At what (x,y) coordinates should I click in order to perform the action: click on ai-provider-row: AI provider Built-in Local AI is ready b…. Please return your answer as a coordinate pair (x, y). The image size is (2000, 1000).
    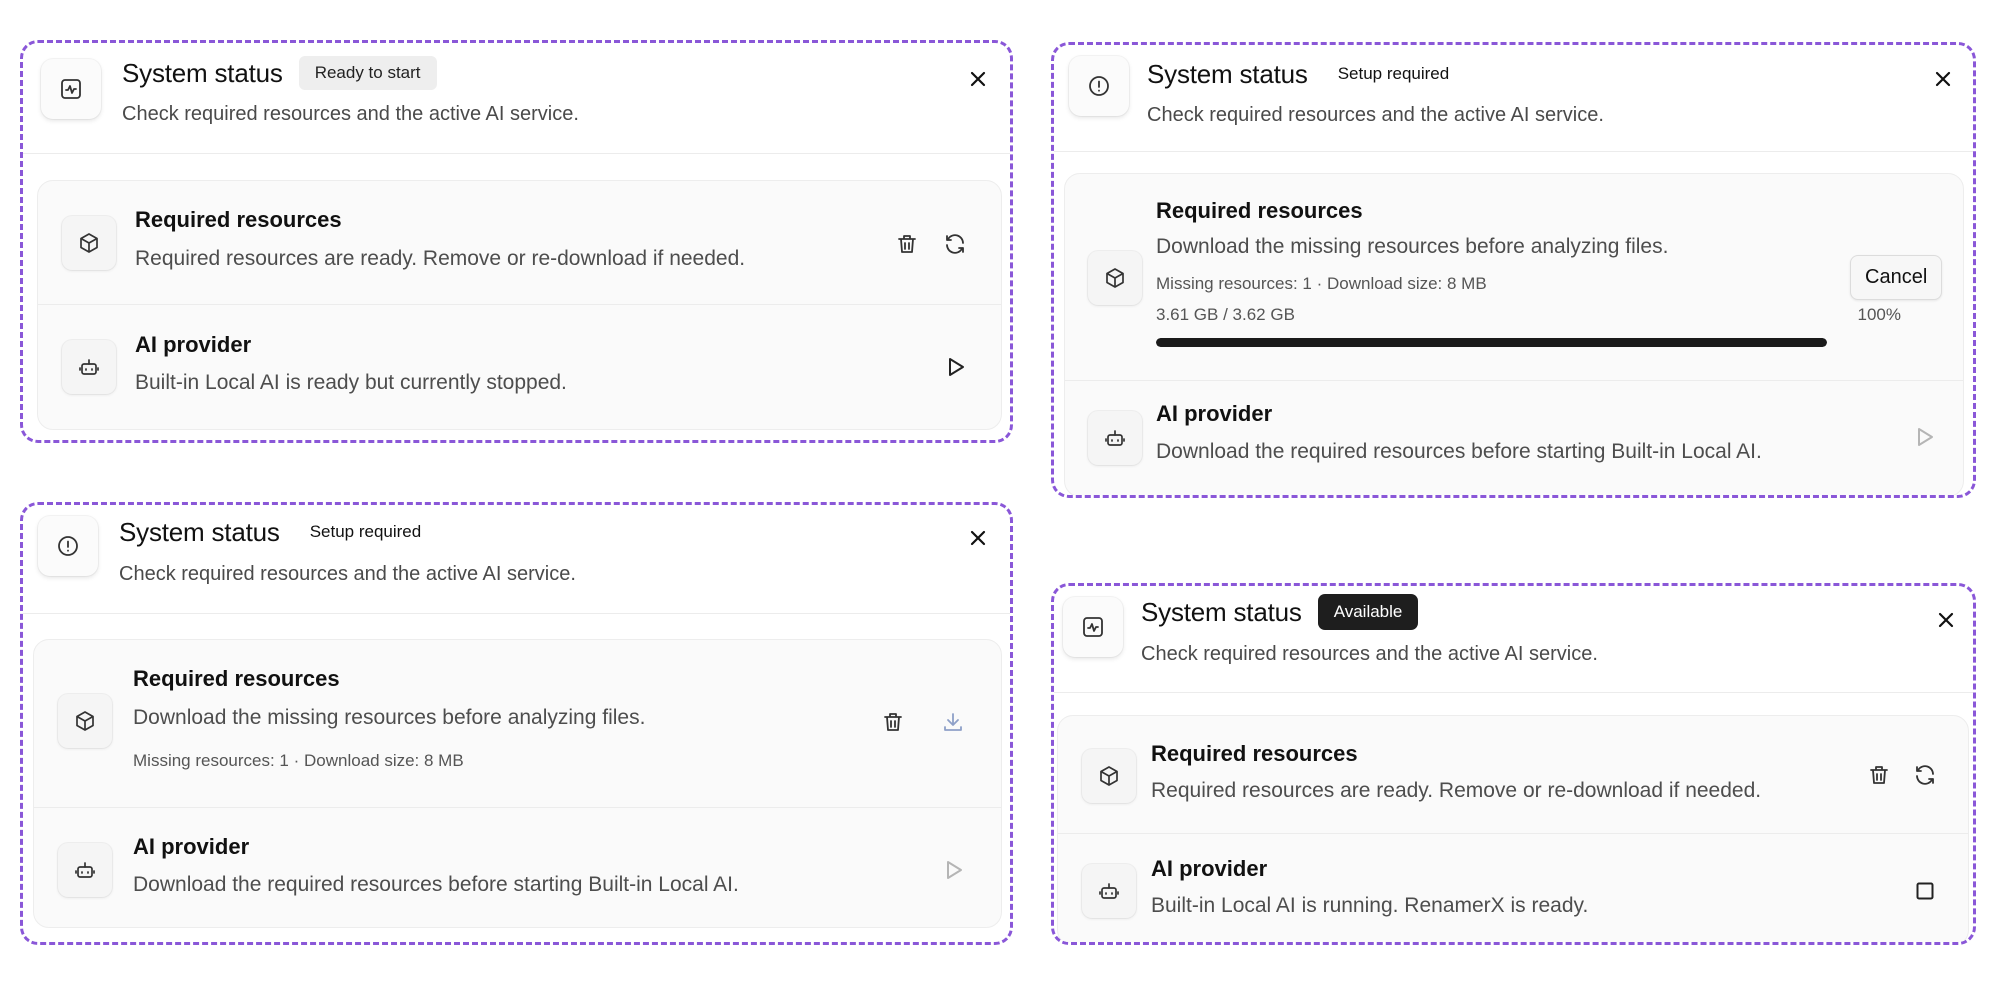
    Looking at the image, I should click on (519, 367).